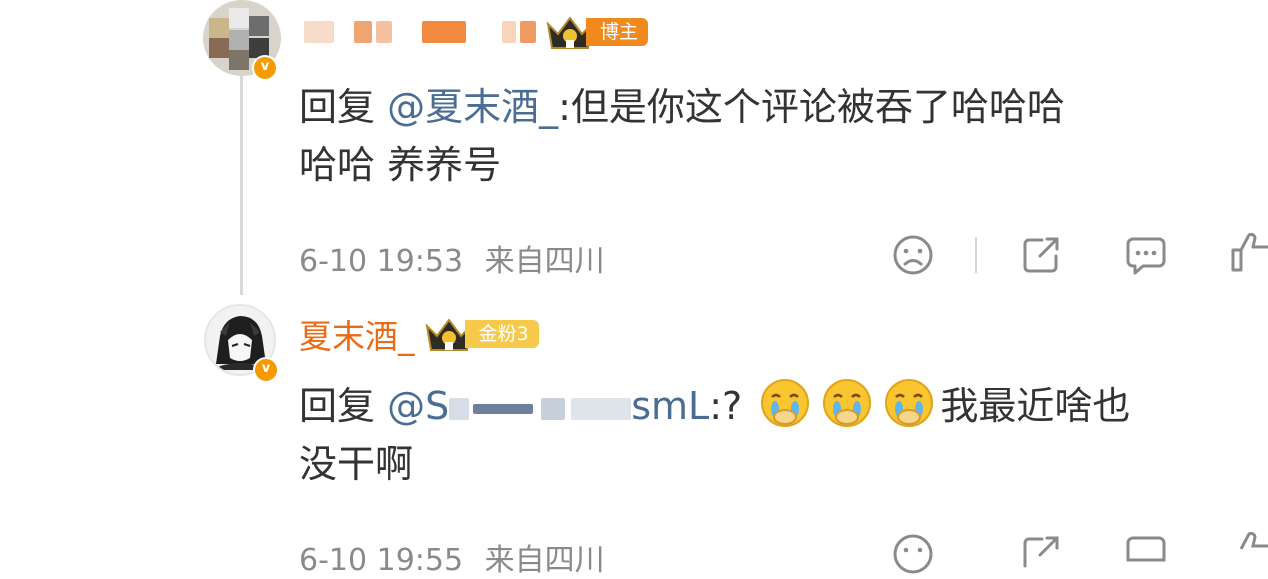  Describe the element at coordinates (357, 334) in the screenshot. I see `username: 夏末酒_` at that location.